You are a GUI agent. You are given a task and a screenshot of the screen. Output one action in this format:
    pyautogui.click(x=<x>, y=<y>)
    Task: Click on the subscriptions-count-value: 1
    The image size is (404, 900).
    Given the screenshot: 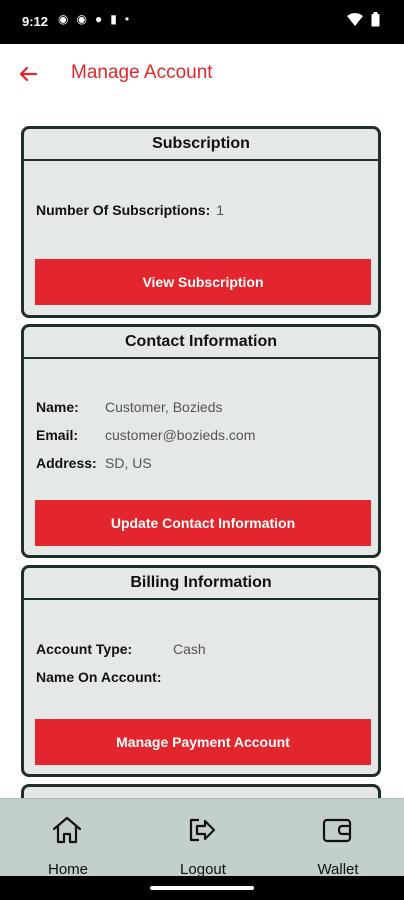 What is the action you would take?
    pyautogui.click(x=220, y=210)
    